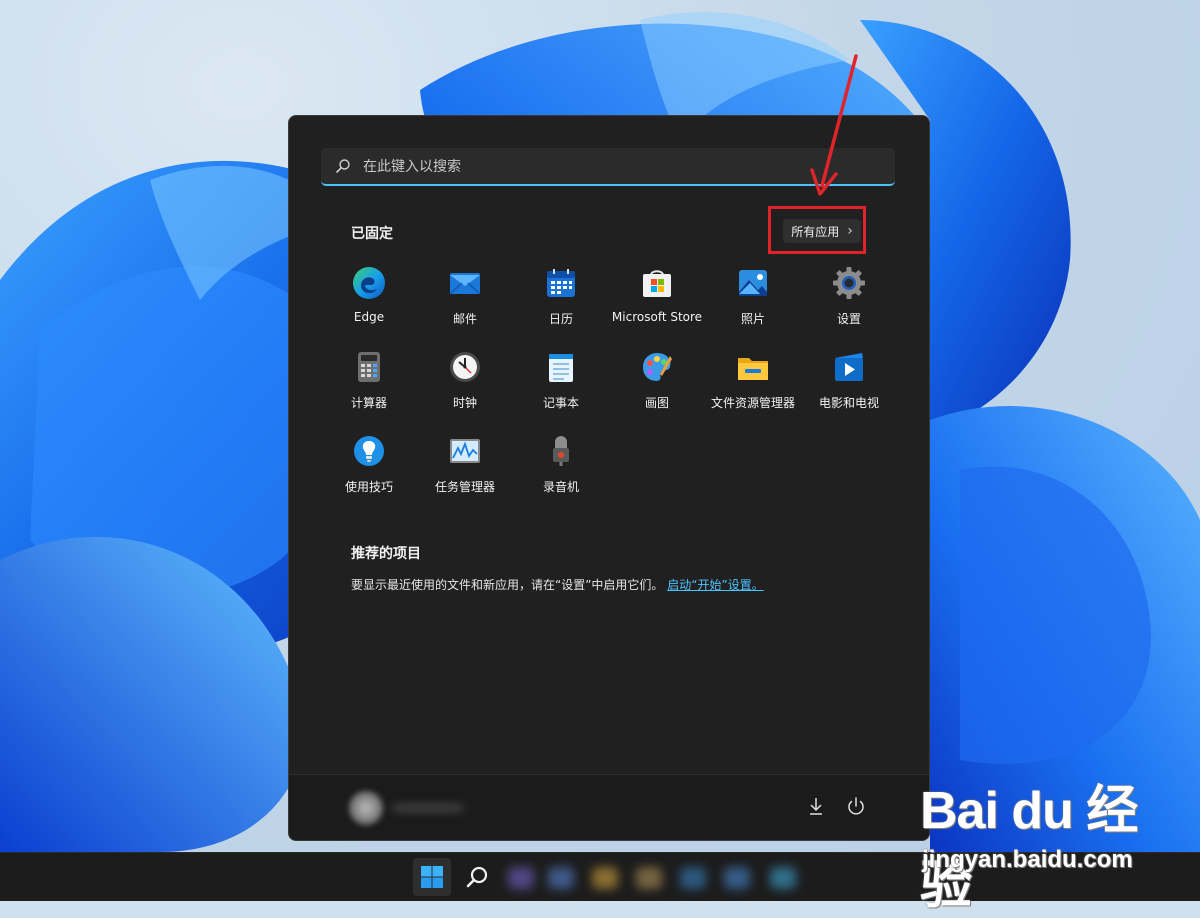  Describe the element at coordinates (368, 487) in the screenshot. I see `app-label: 使用技巧` at that location.